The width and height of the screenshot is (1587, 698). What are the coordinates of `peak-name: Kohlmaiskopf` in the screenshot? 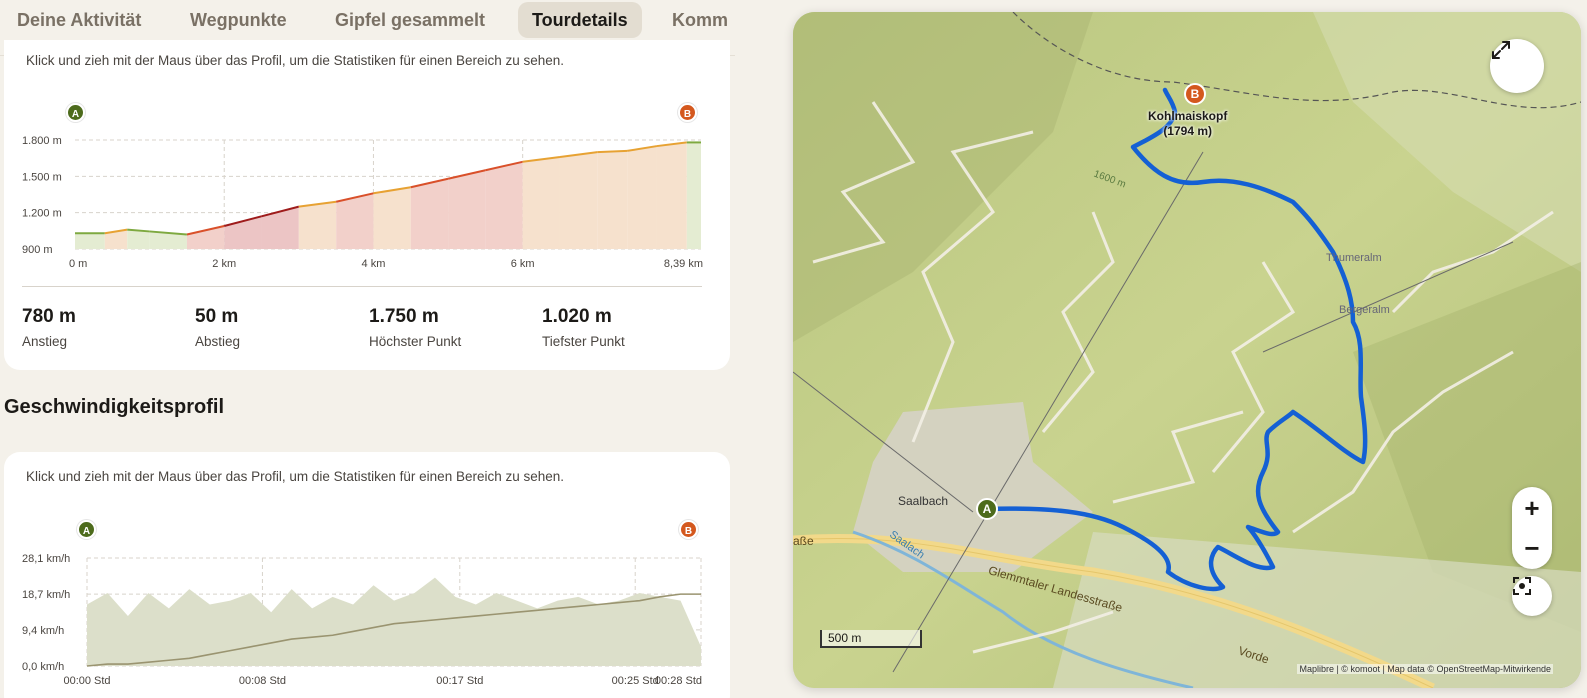 It's located at (1188, 116).